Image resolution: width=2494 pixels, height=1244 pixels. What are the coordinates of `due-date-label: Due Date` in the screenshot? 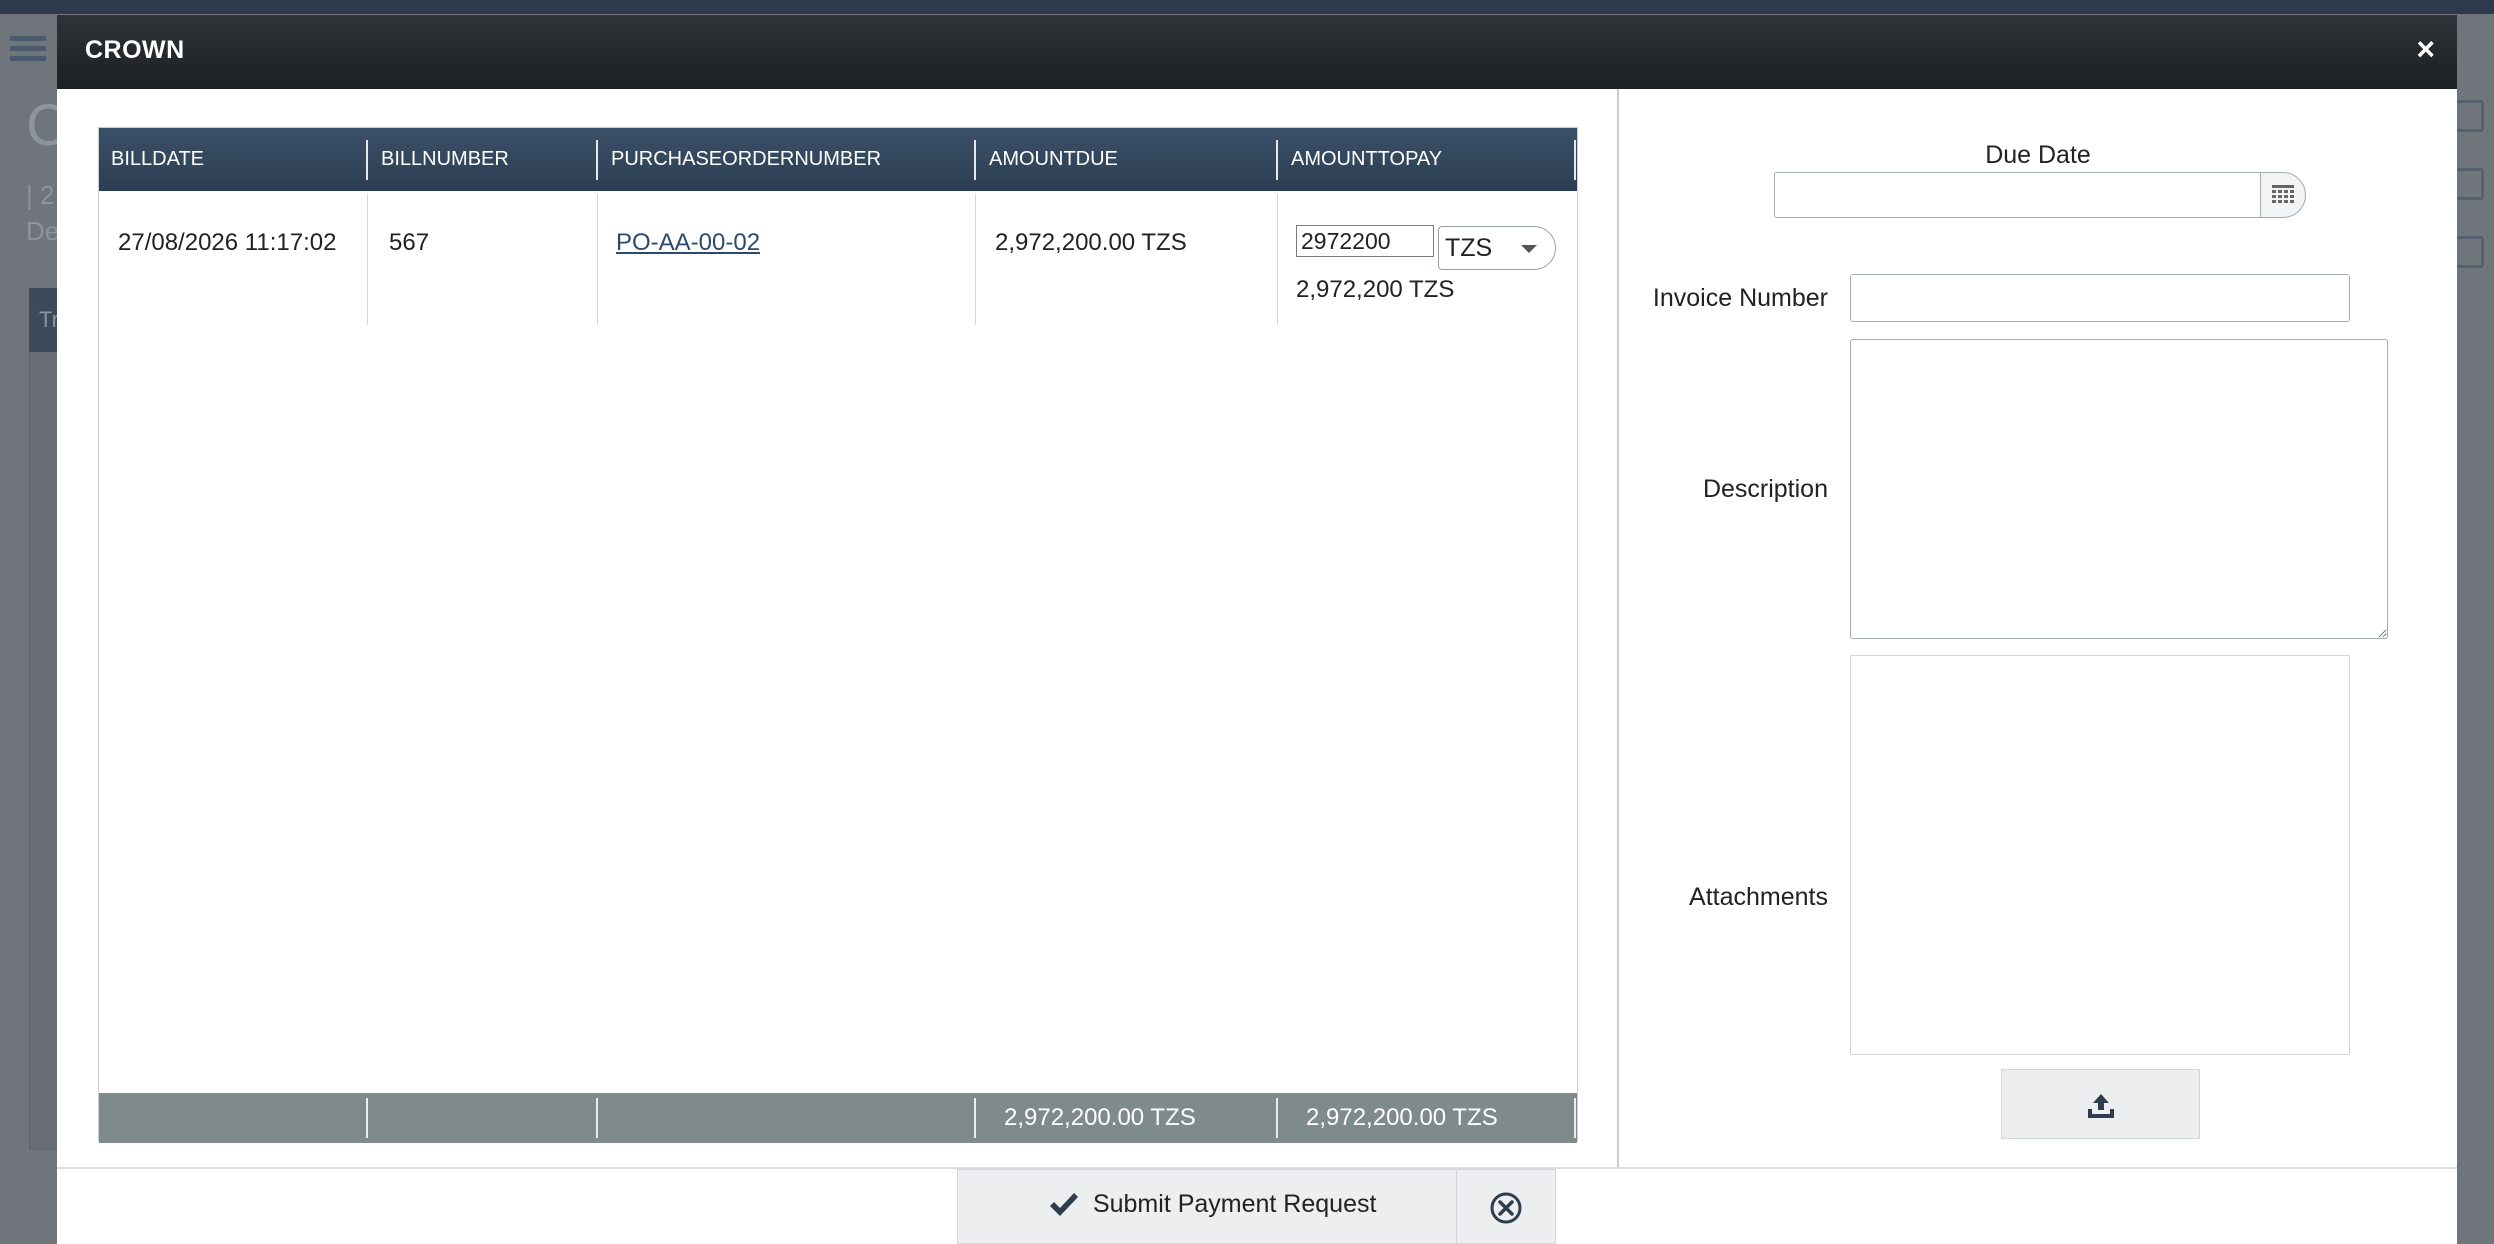 It's located at (2038, 155).